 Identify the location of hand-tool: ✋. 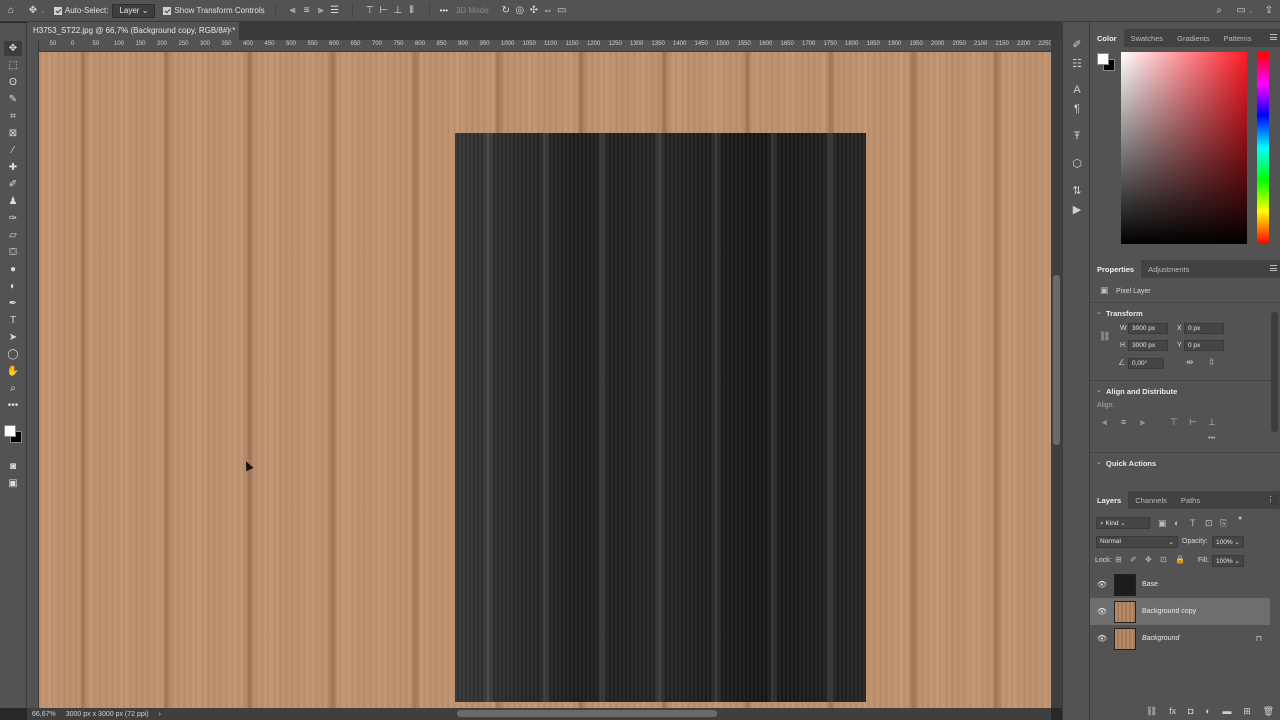
(13, 371).